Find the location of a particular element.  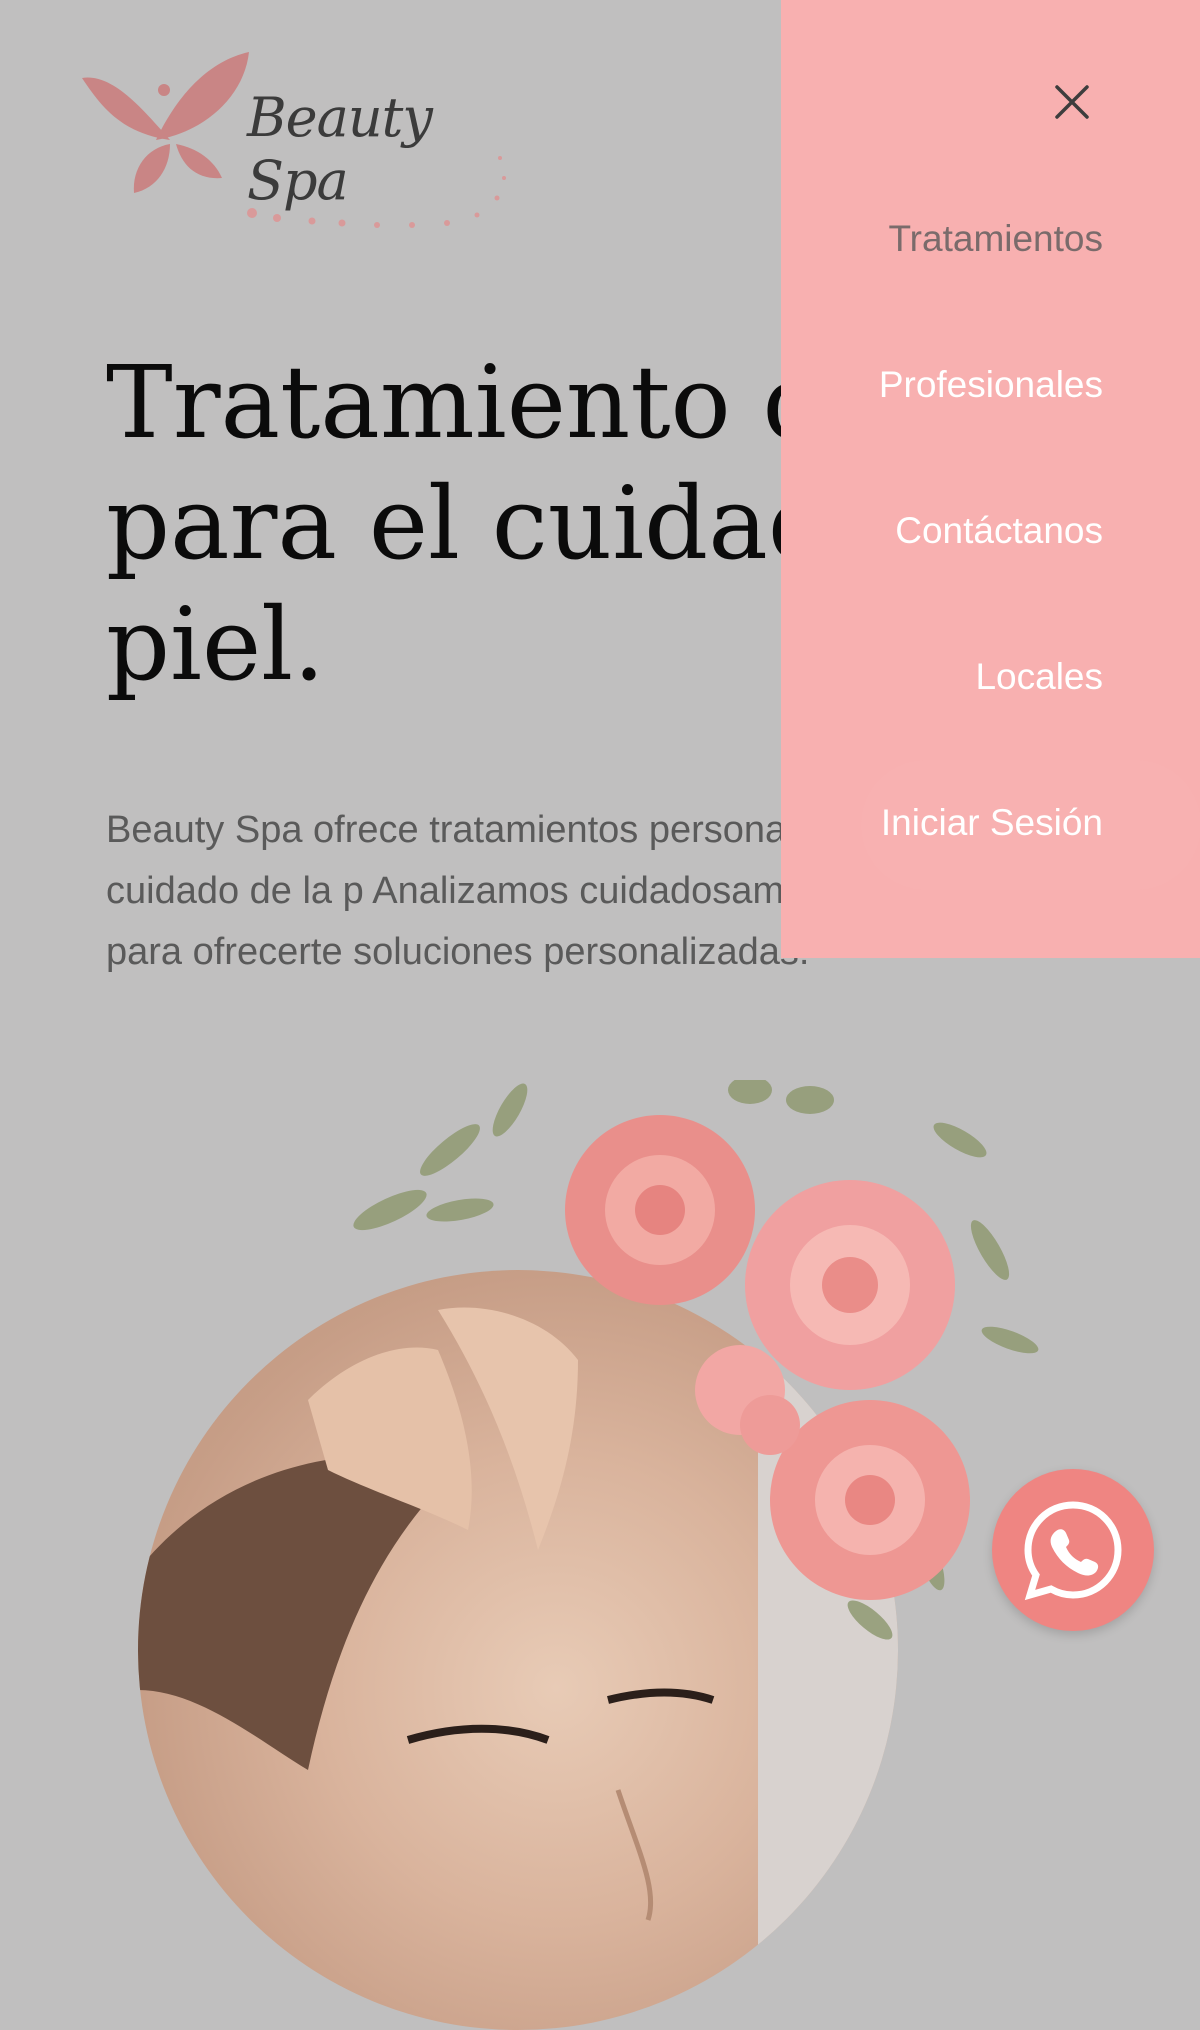

butterfly-icon is located at coordinates (165, 122).